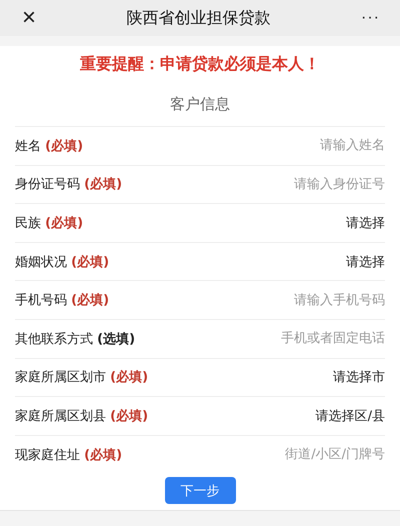 The height and width of the screenshot is (526, 400). Describe the element at coordinates (62, 301) in the screenshot. I see `field-label: 手机号码 (必填)` at that location.